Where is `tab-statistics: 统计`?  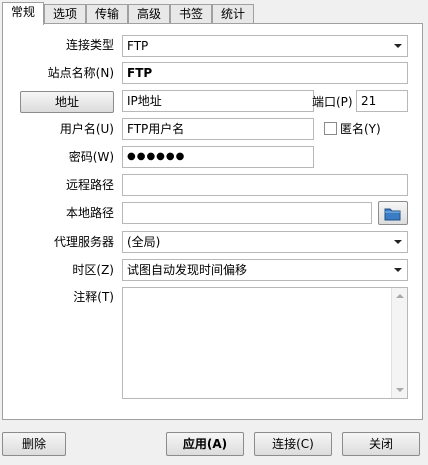
tab-statistics: 统计 is located at coordinates (233, 14).